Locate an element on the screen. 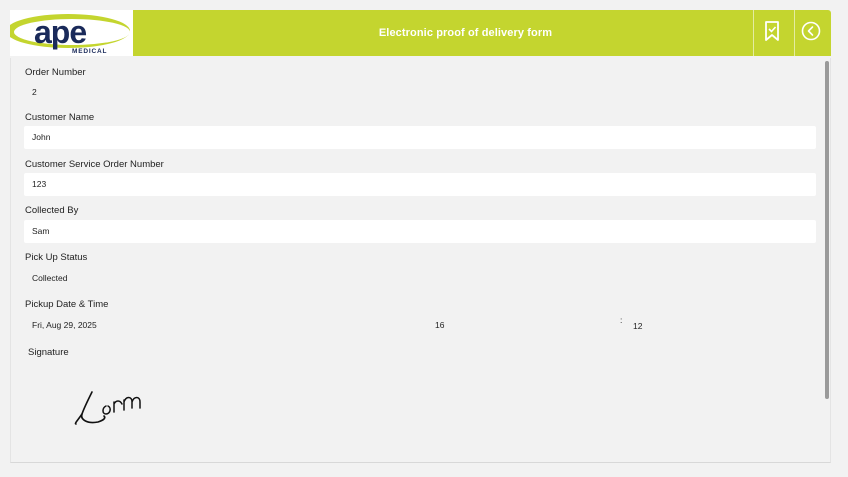 Image resolution: width=848 pixels, height=477 pixels. cs-order-number-input: 123 is located at coordinates (420, 184).